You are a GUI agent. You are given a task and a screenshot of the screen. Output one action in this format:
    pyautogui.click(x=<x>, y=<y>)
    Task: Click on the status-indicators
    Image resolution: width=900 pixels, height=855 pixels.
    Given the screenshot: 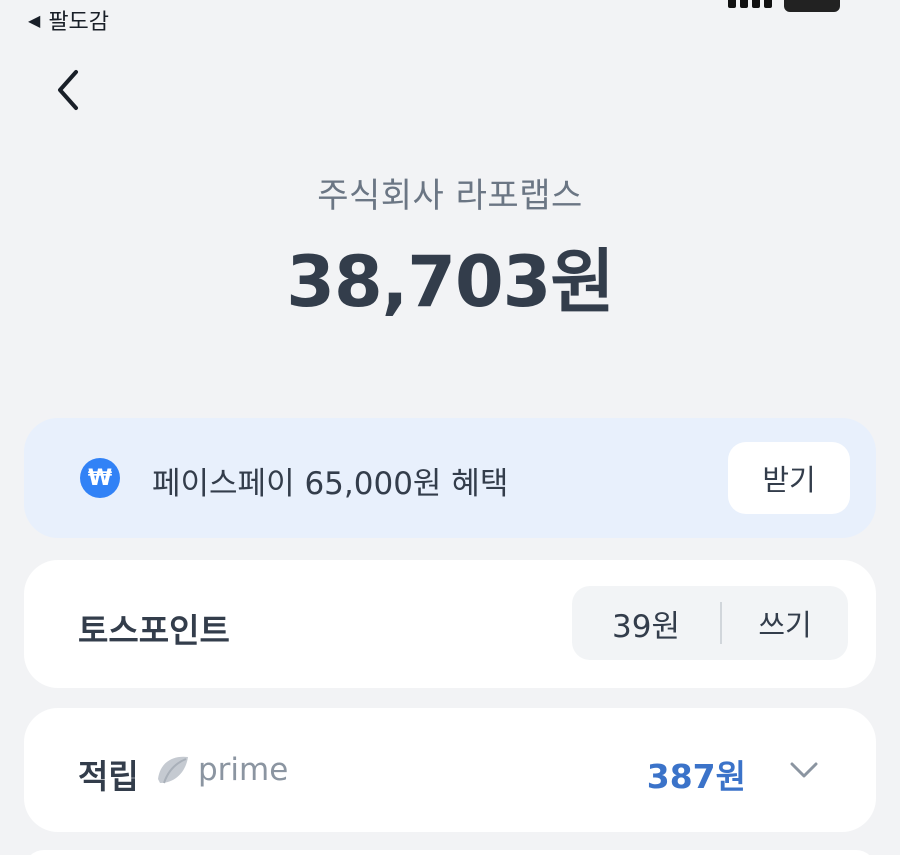 What is the action you would take?
    pyautogui.click(x=784, y=6)
    